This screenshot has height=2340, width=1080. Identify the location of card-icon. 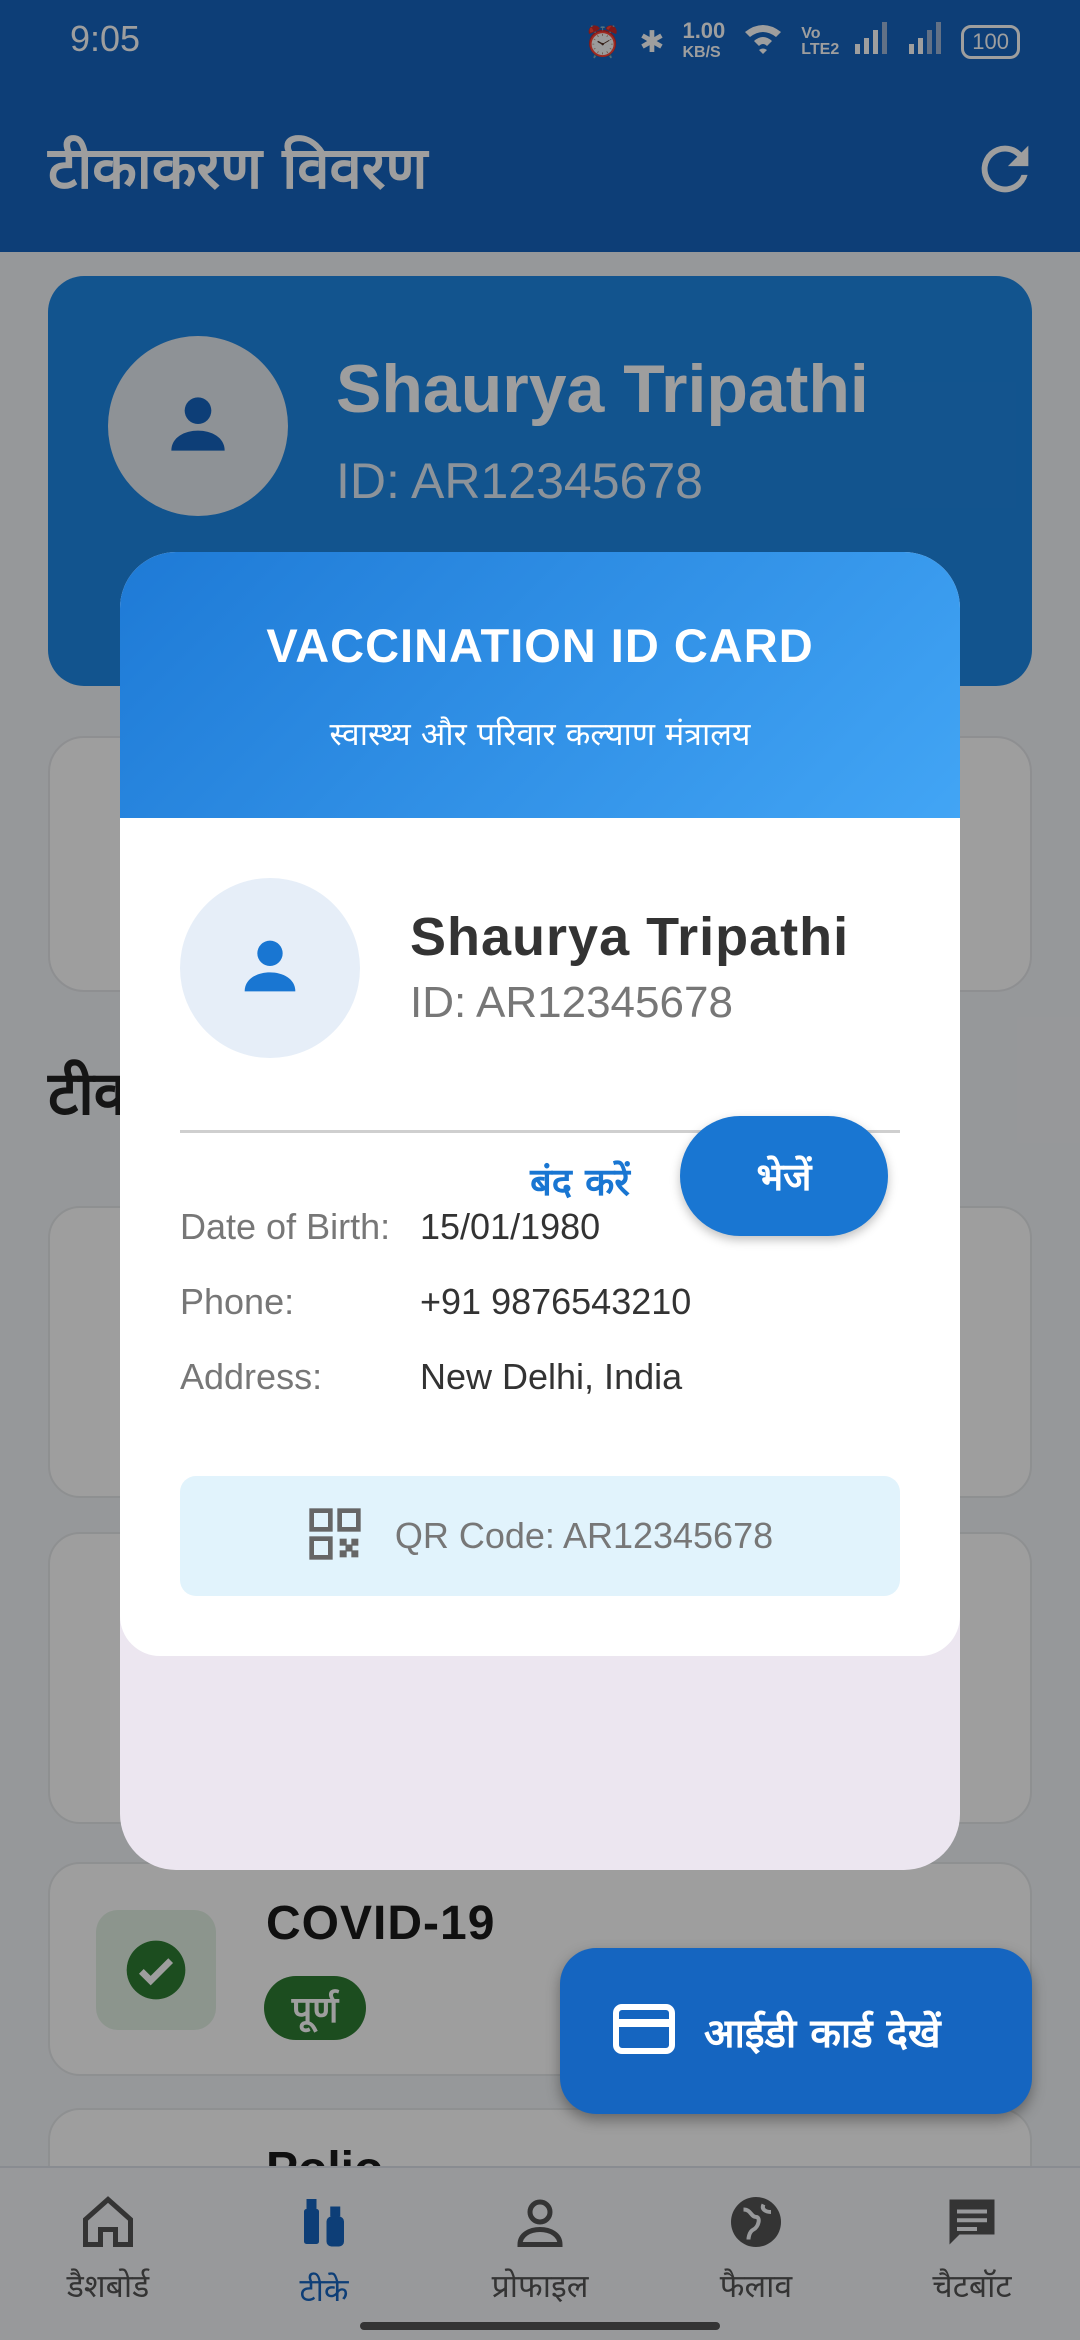
(644, 2031).